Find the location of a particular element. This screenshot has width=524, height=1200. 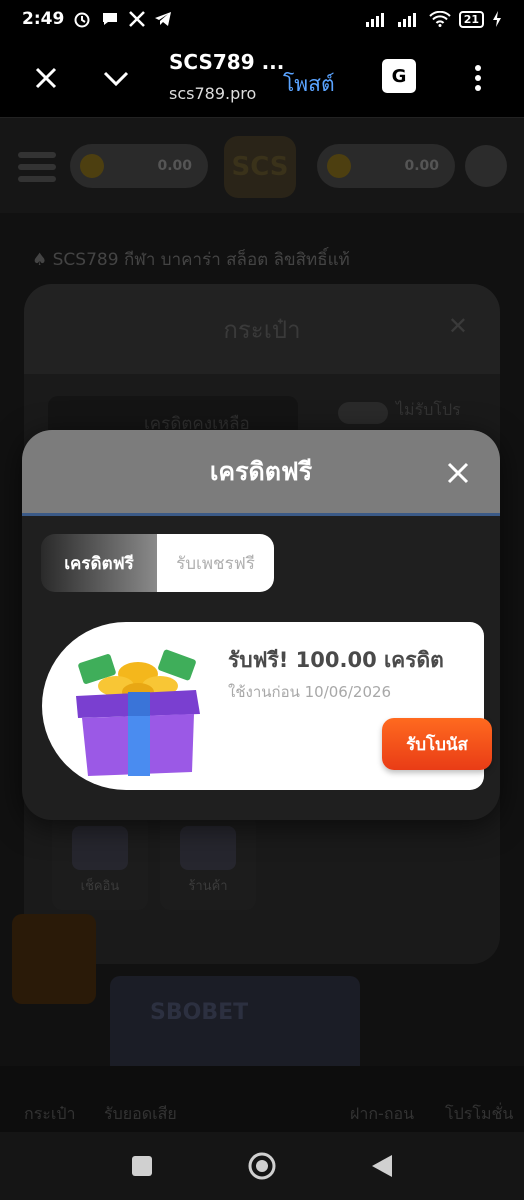

wallet-close-icon: ✕ is located at coordinates (457, 326).